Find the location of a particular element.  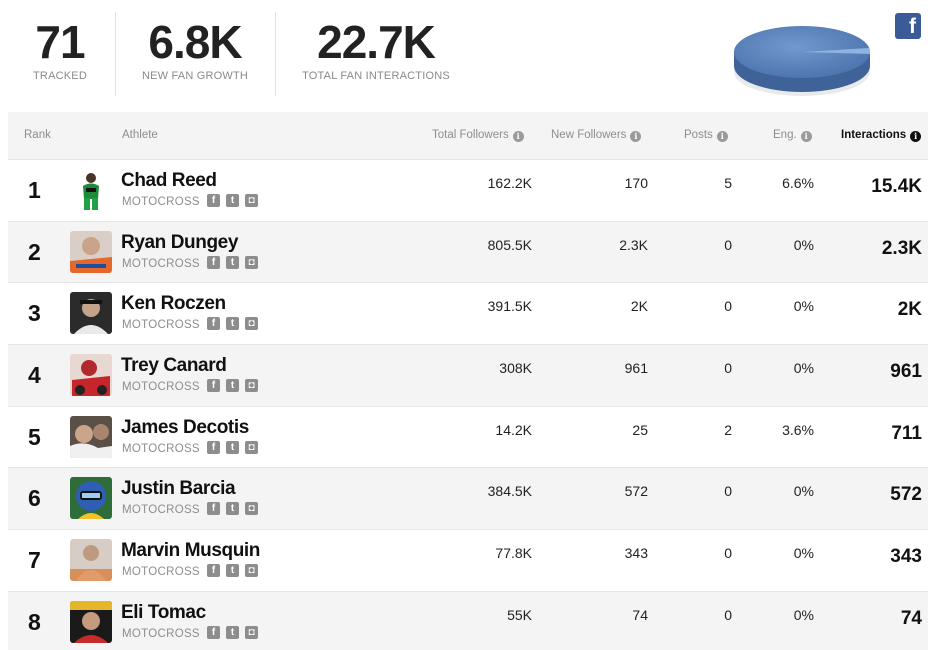

athlete-name: Eli Tomac is located at coordinates (163, 613).